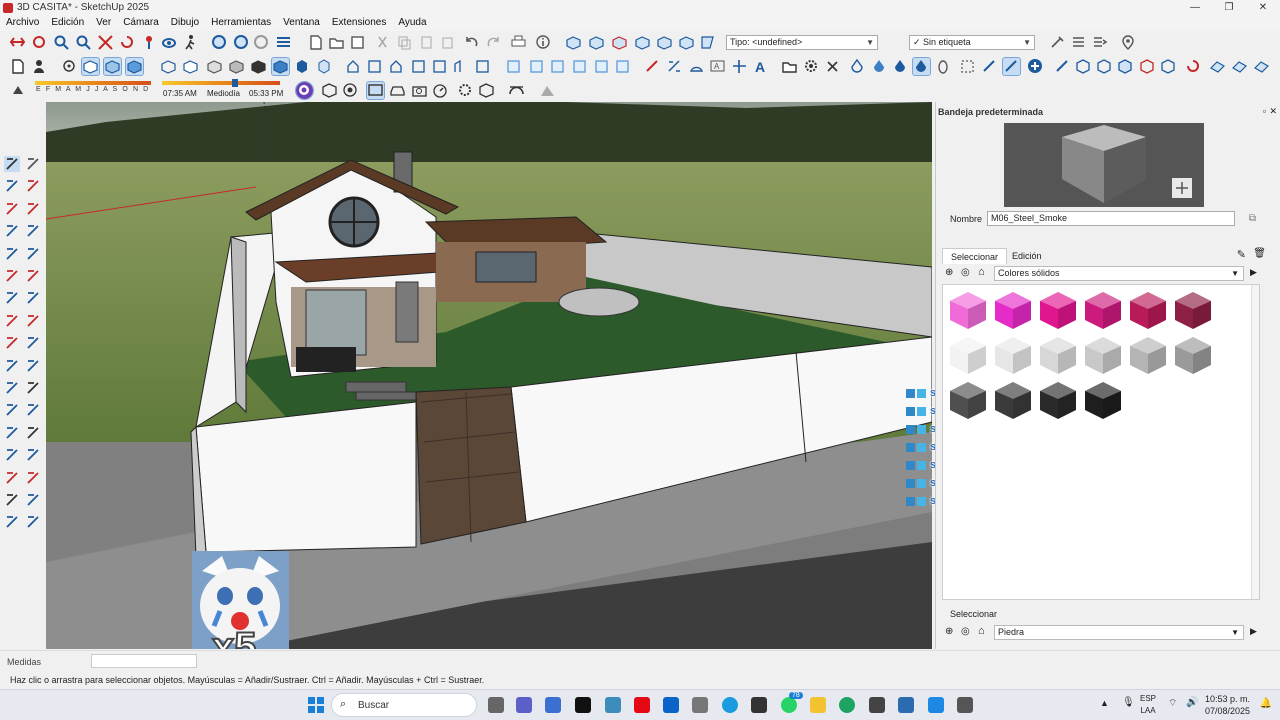 Image resolution: width=1280 pixels, height=720 pixels. What do you see at coordinates (39, 66) in the screenshot?
I see `person-icon` at bounding box center [39, 66].